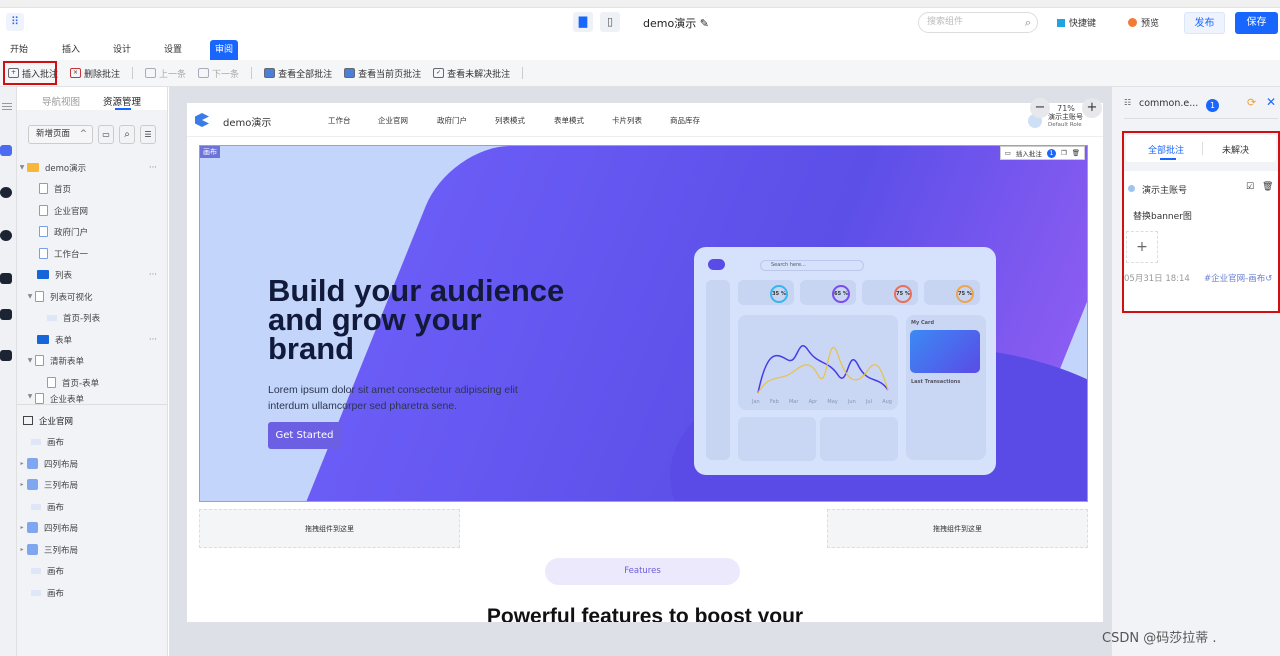 Image resolution: width=1280 pixels, height=656 pixels. Describe the element at coordinates (627, 120) in the screenshot. I see `nav-item: 卡片列表` at that location.